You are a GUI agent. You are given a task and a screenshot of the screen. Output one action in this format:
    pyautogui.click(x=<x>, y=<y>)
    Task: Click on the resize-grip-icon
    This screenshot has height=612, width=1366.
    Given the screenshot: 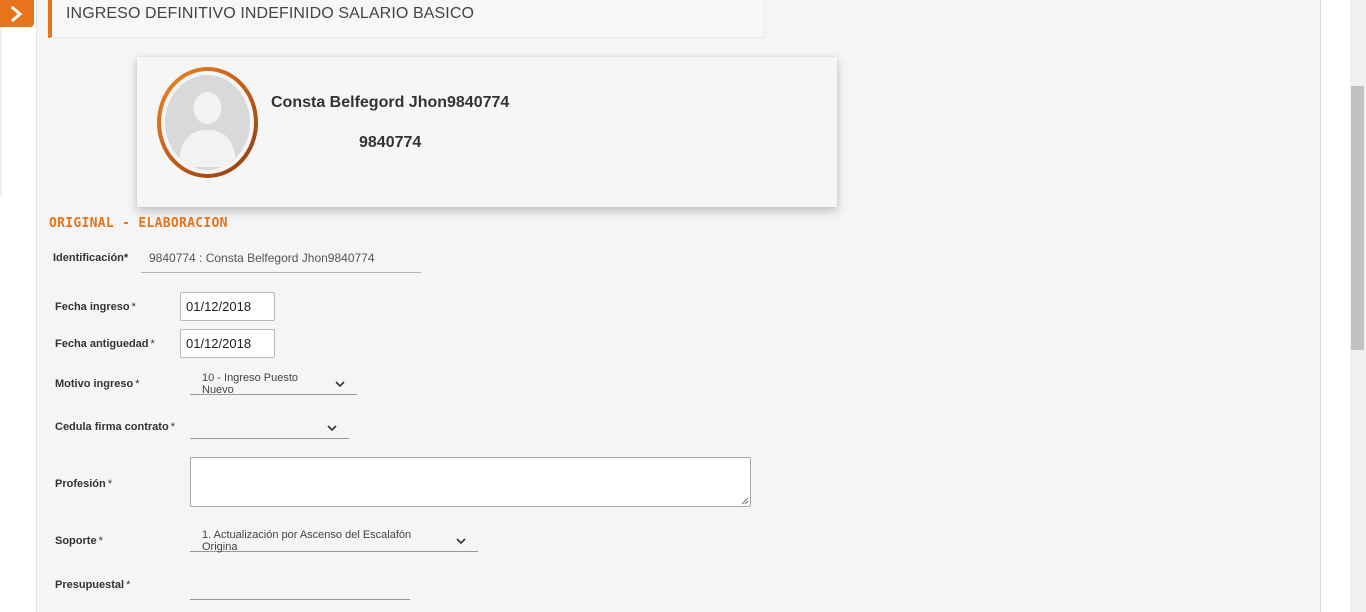 What is the action you would take?
    pyautogui.click(x=745, y=501)
    